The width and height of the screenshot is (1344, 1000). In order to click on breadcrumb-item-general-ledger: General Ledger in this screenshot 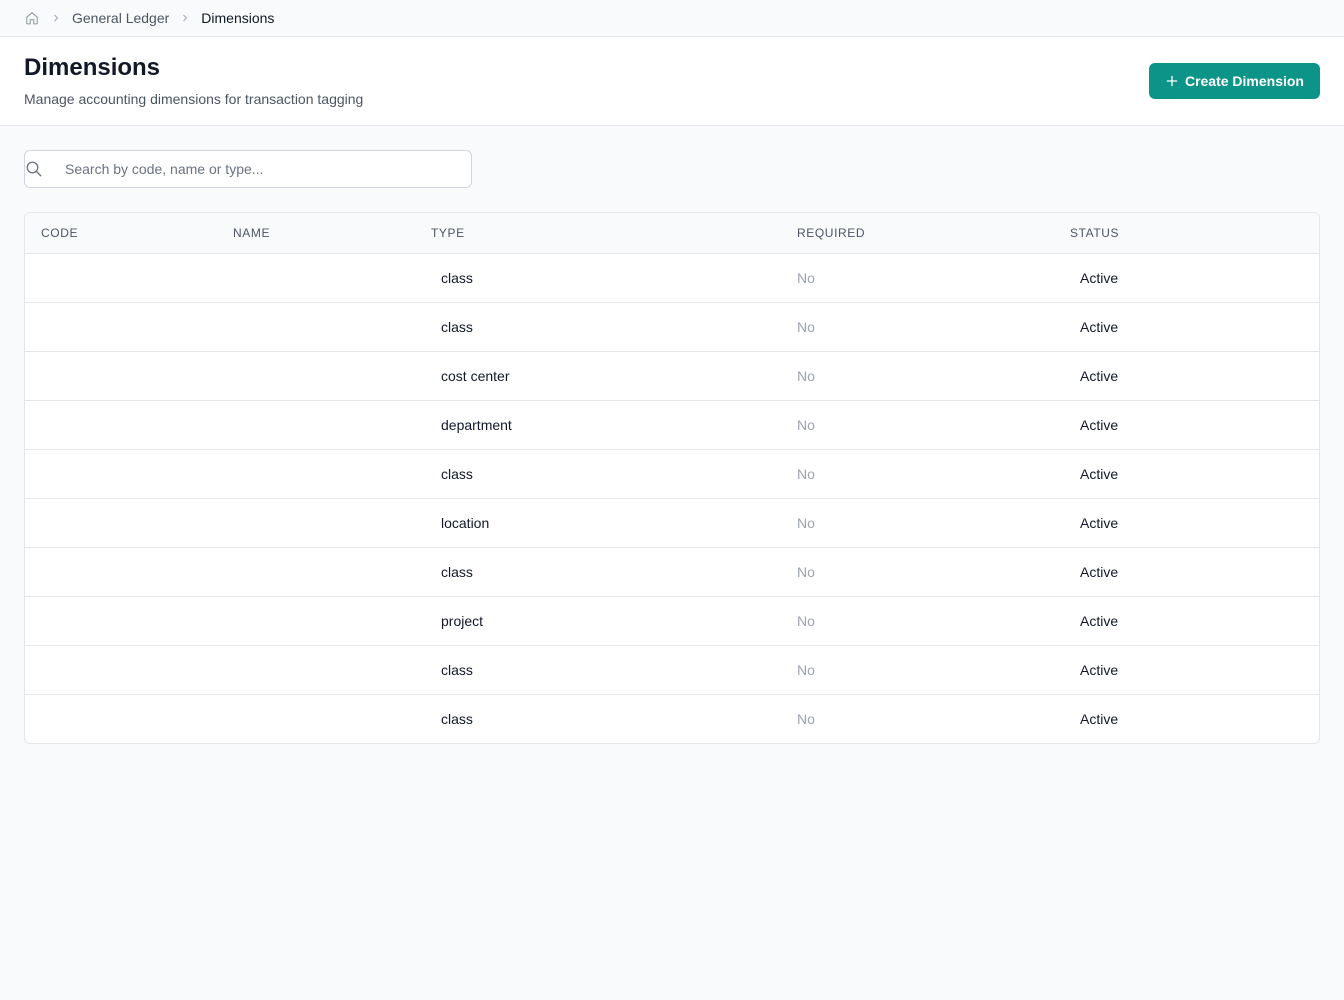, I will do `click(120, 18)`.